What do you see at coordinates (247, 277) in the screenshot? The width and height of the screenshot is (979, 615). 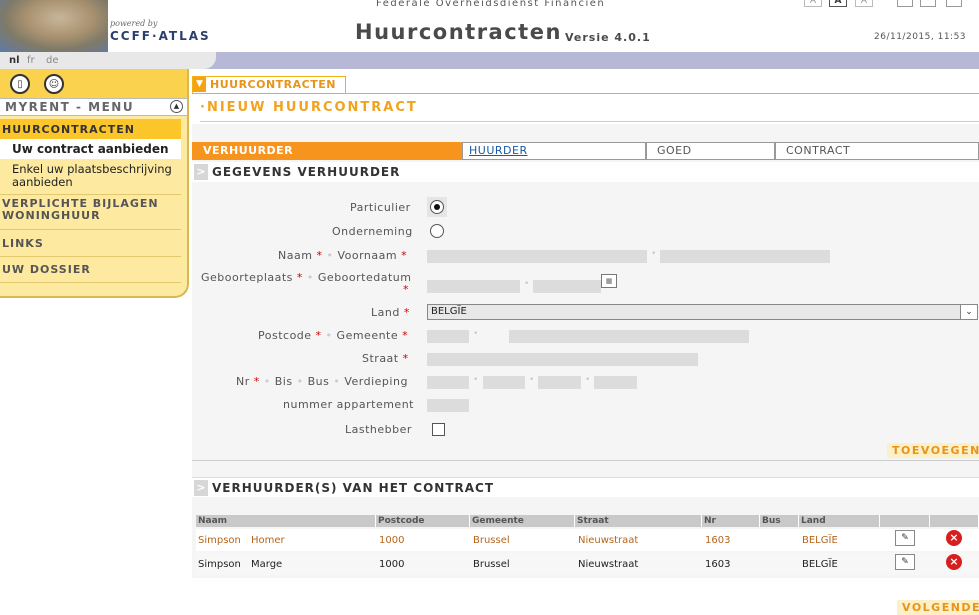 I see `label-geboorteplaats-text: Geboorteplaats` at bounding box center [247, 277].